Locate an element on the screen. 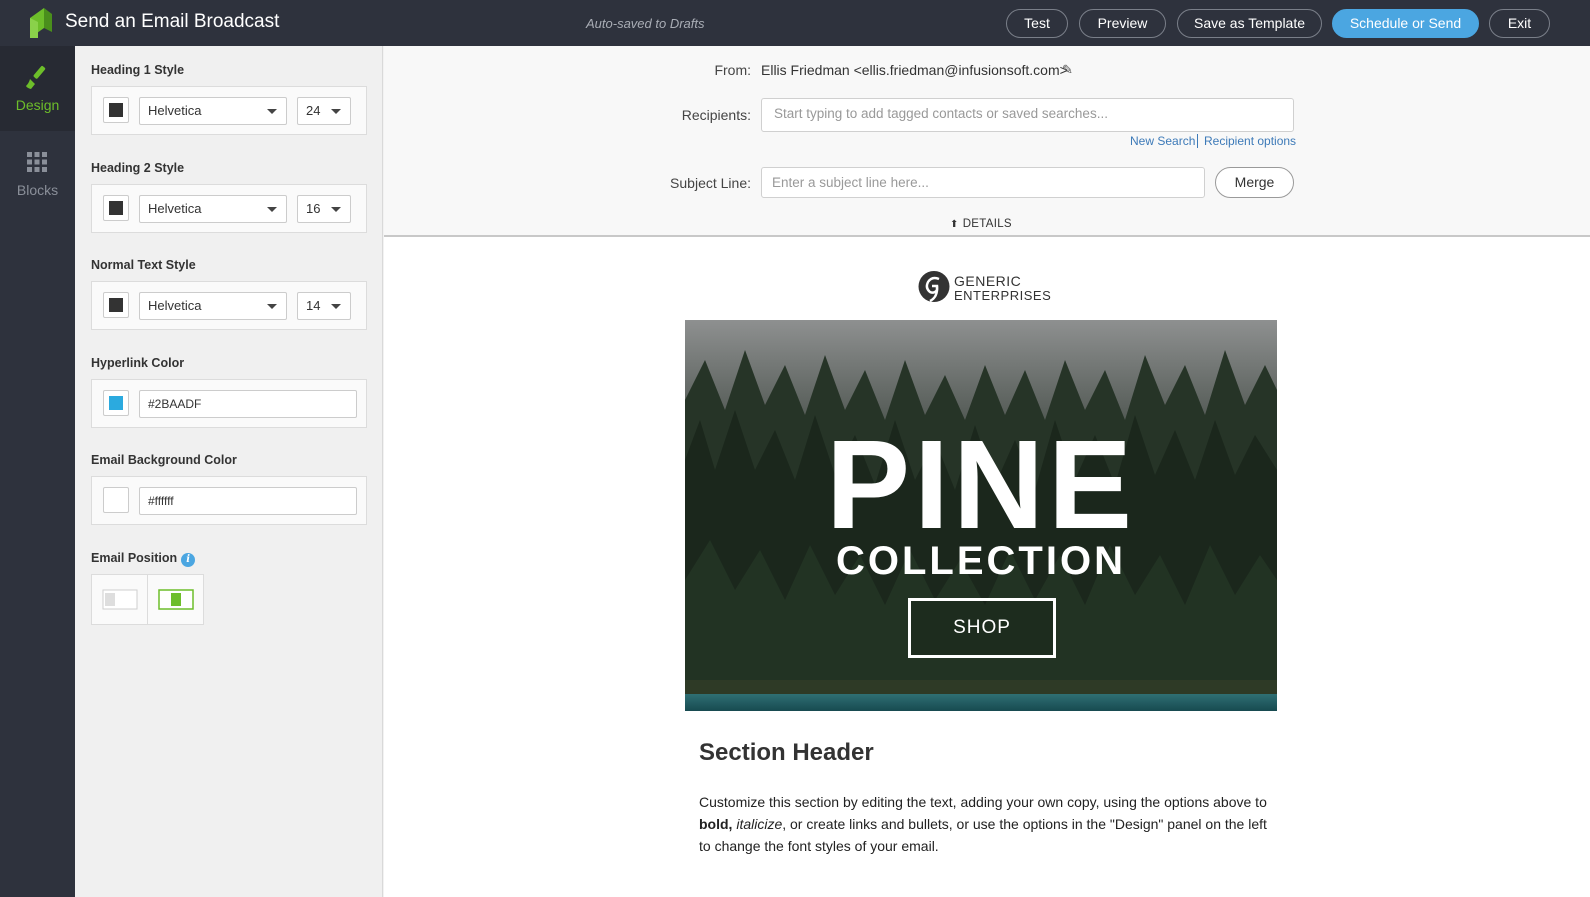 The image size is (1590, 897). arrow-up-icon: ⬆ is located at coordinates (954, 224).